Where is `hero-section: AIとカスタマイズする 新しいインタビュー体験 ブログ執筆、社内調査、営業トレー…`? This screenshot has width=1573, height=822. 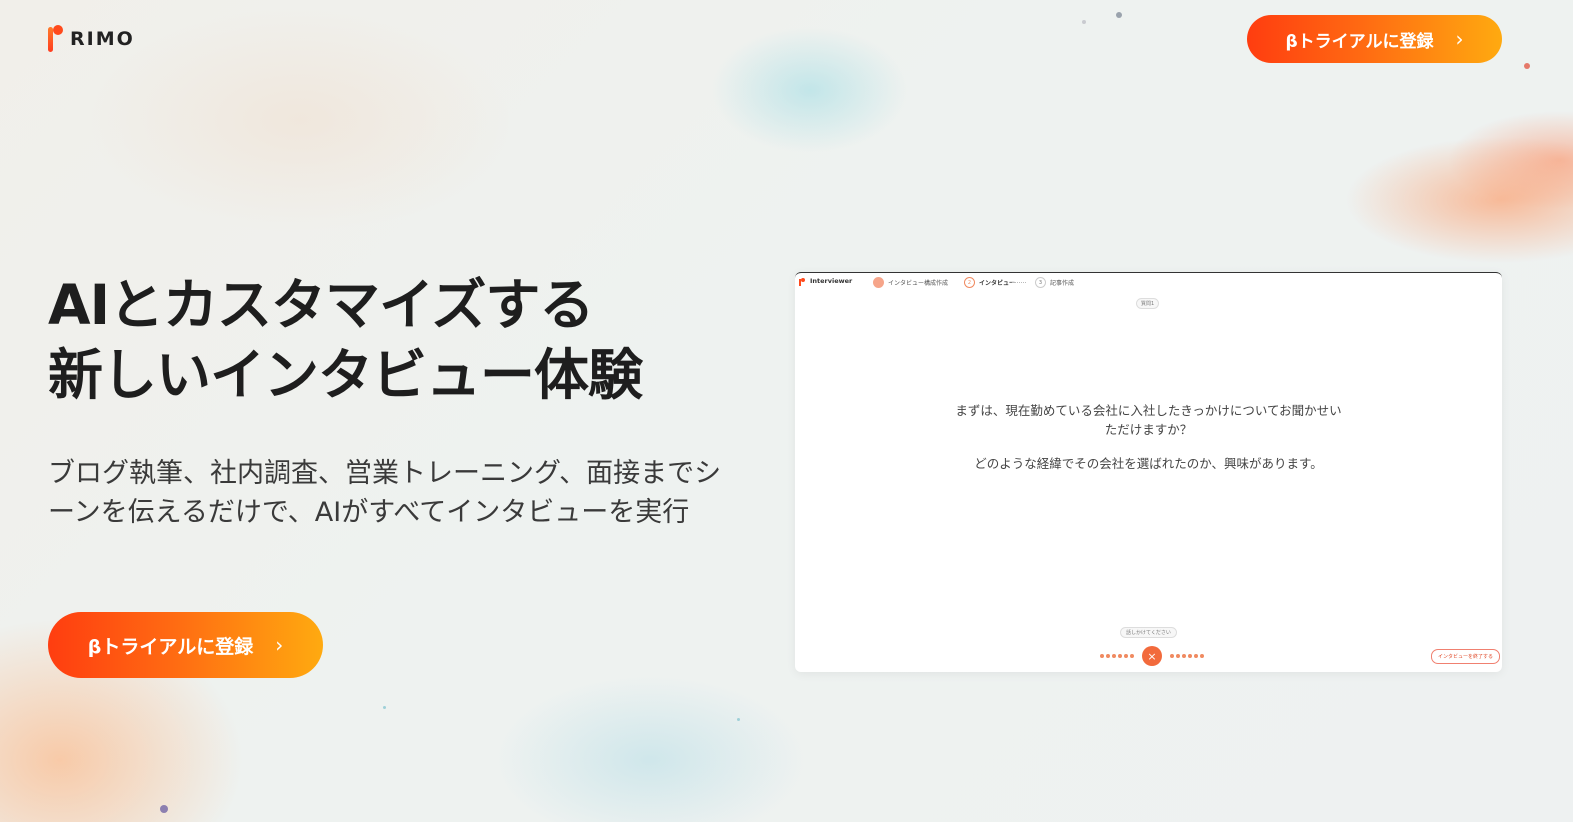
hero-section: AIとカスタマイズする 新しいインタビュー体験 ブログ執筆、社内調査、営業トレー… is located at coordinates (408, 401).